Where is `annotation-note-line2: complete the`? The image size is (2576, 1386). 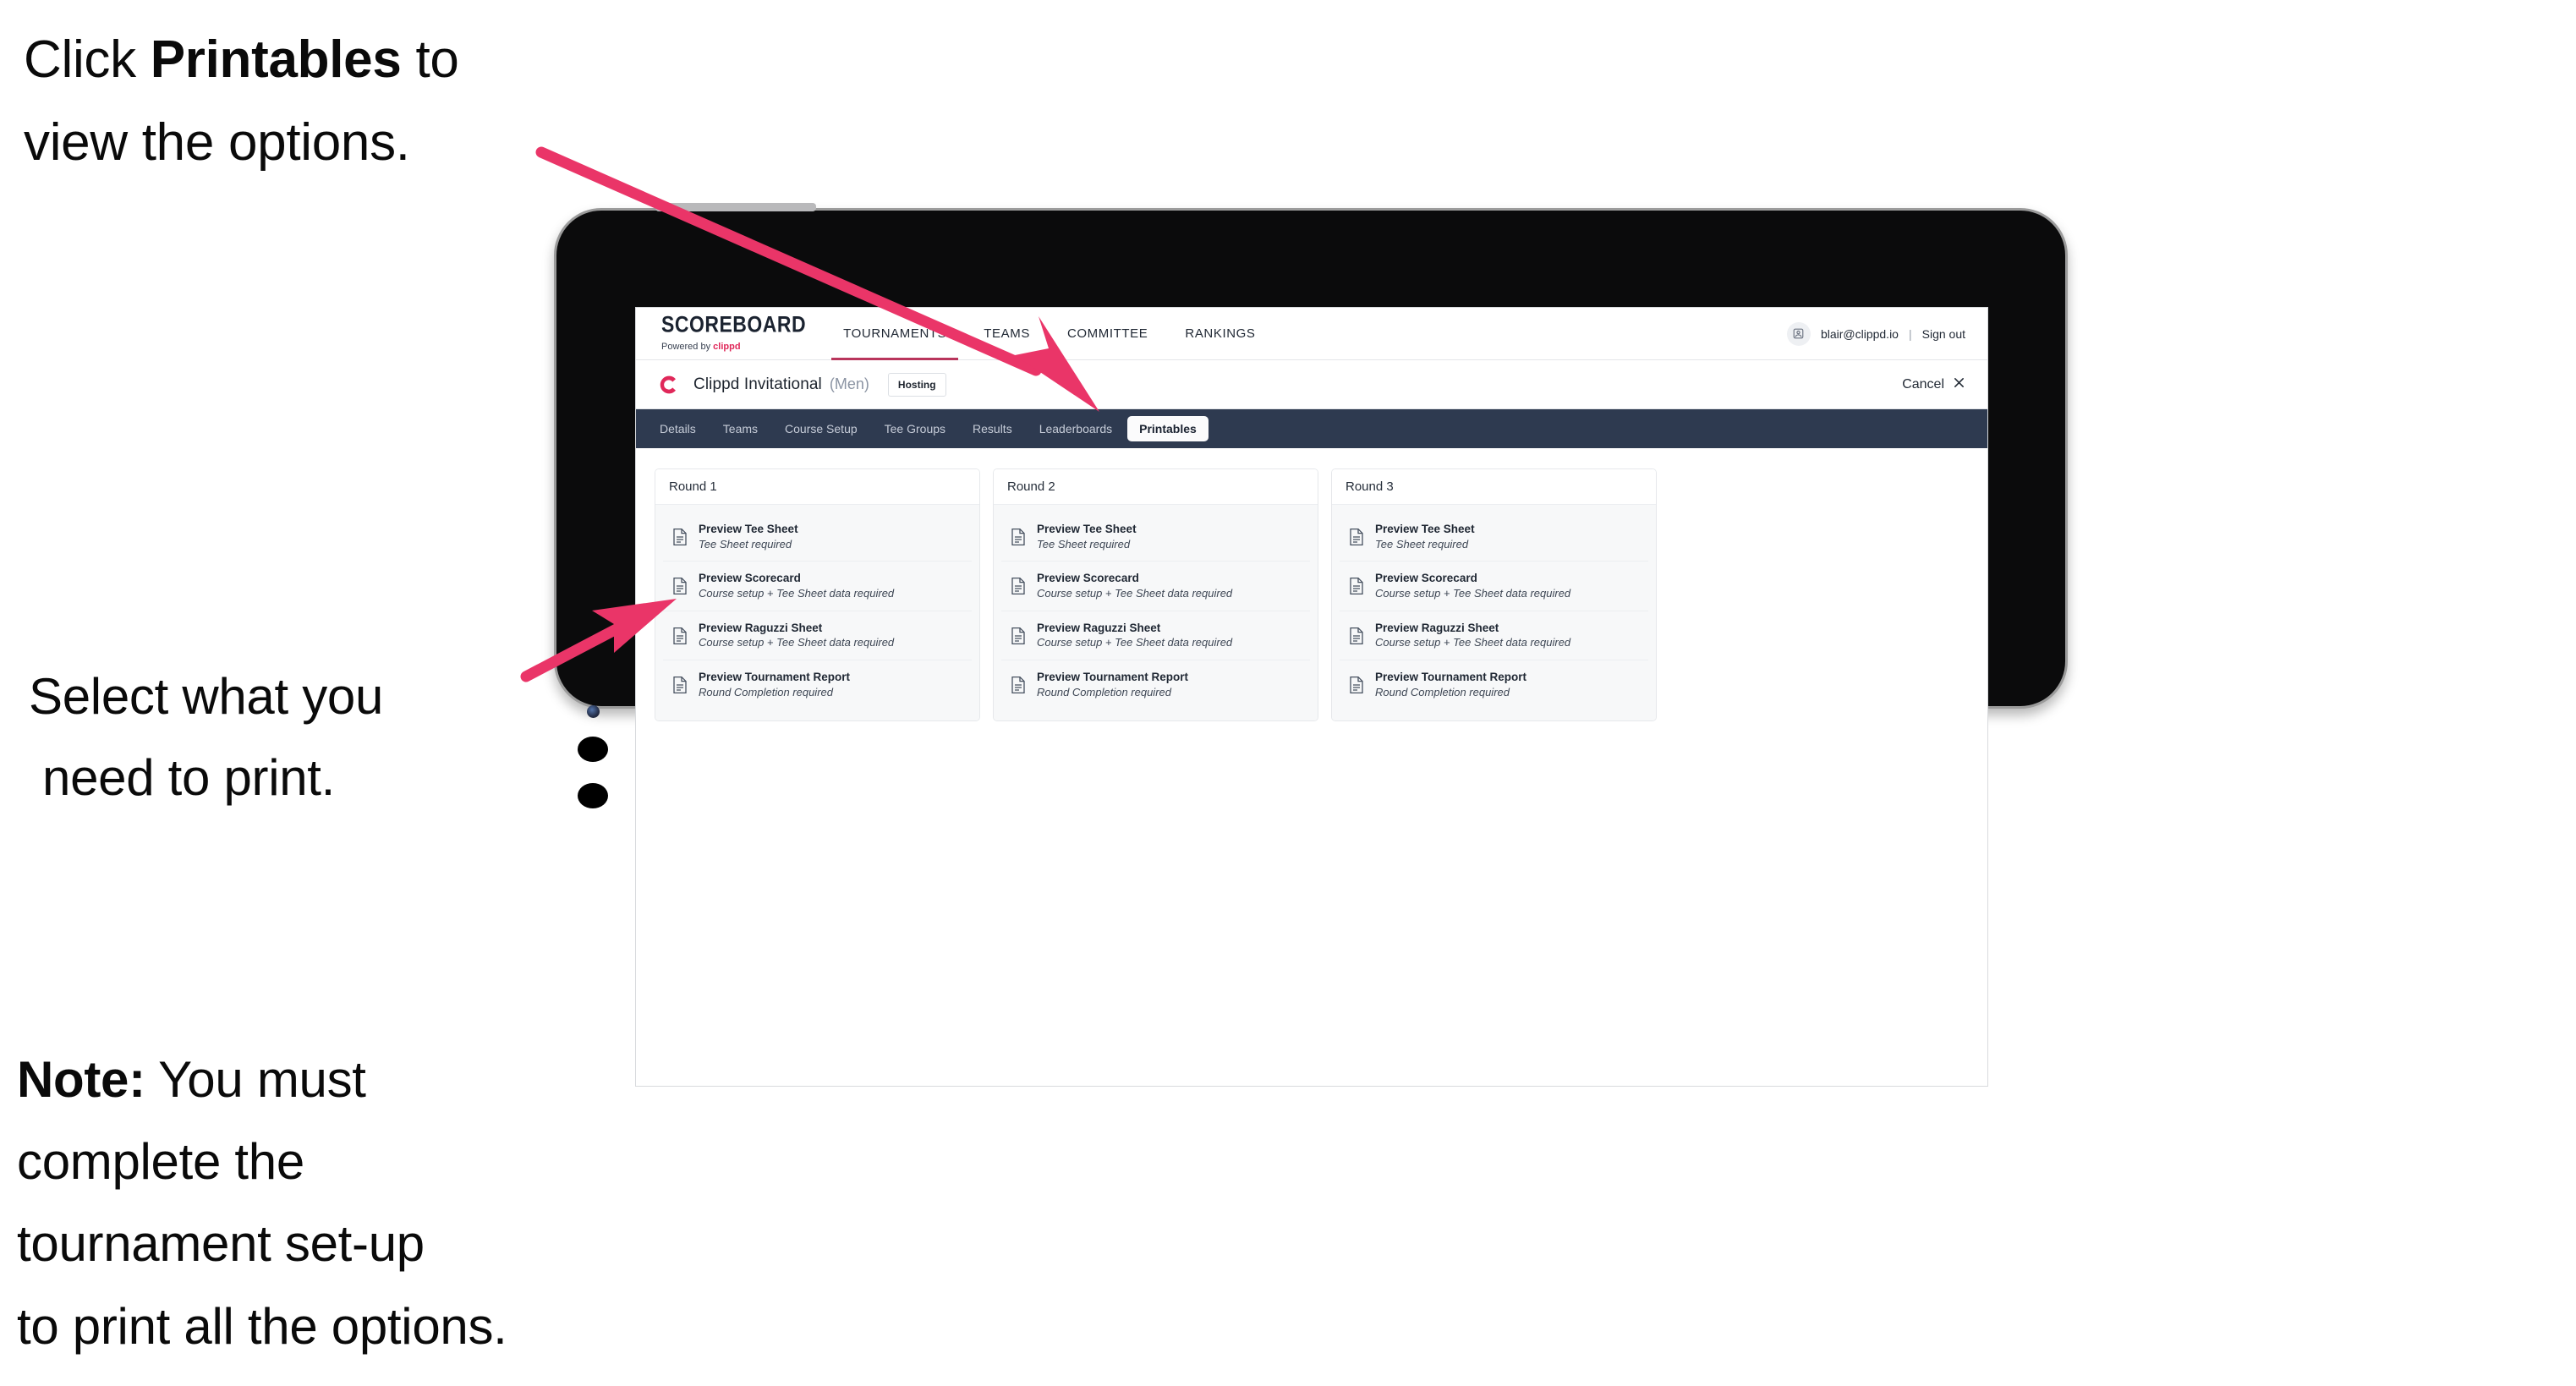
annotation-note-line2: complete the is located at coordinates (160, 1162).